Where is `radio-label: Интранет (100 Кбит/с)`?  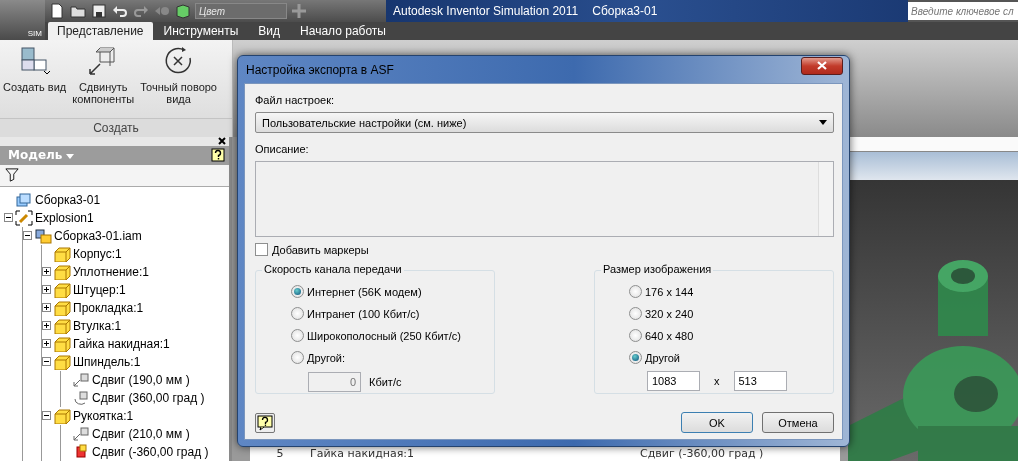 radio-label: Интранет (100 Кбит/с) is located at coordinates (363, 313).